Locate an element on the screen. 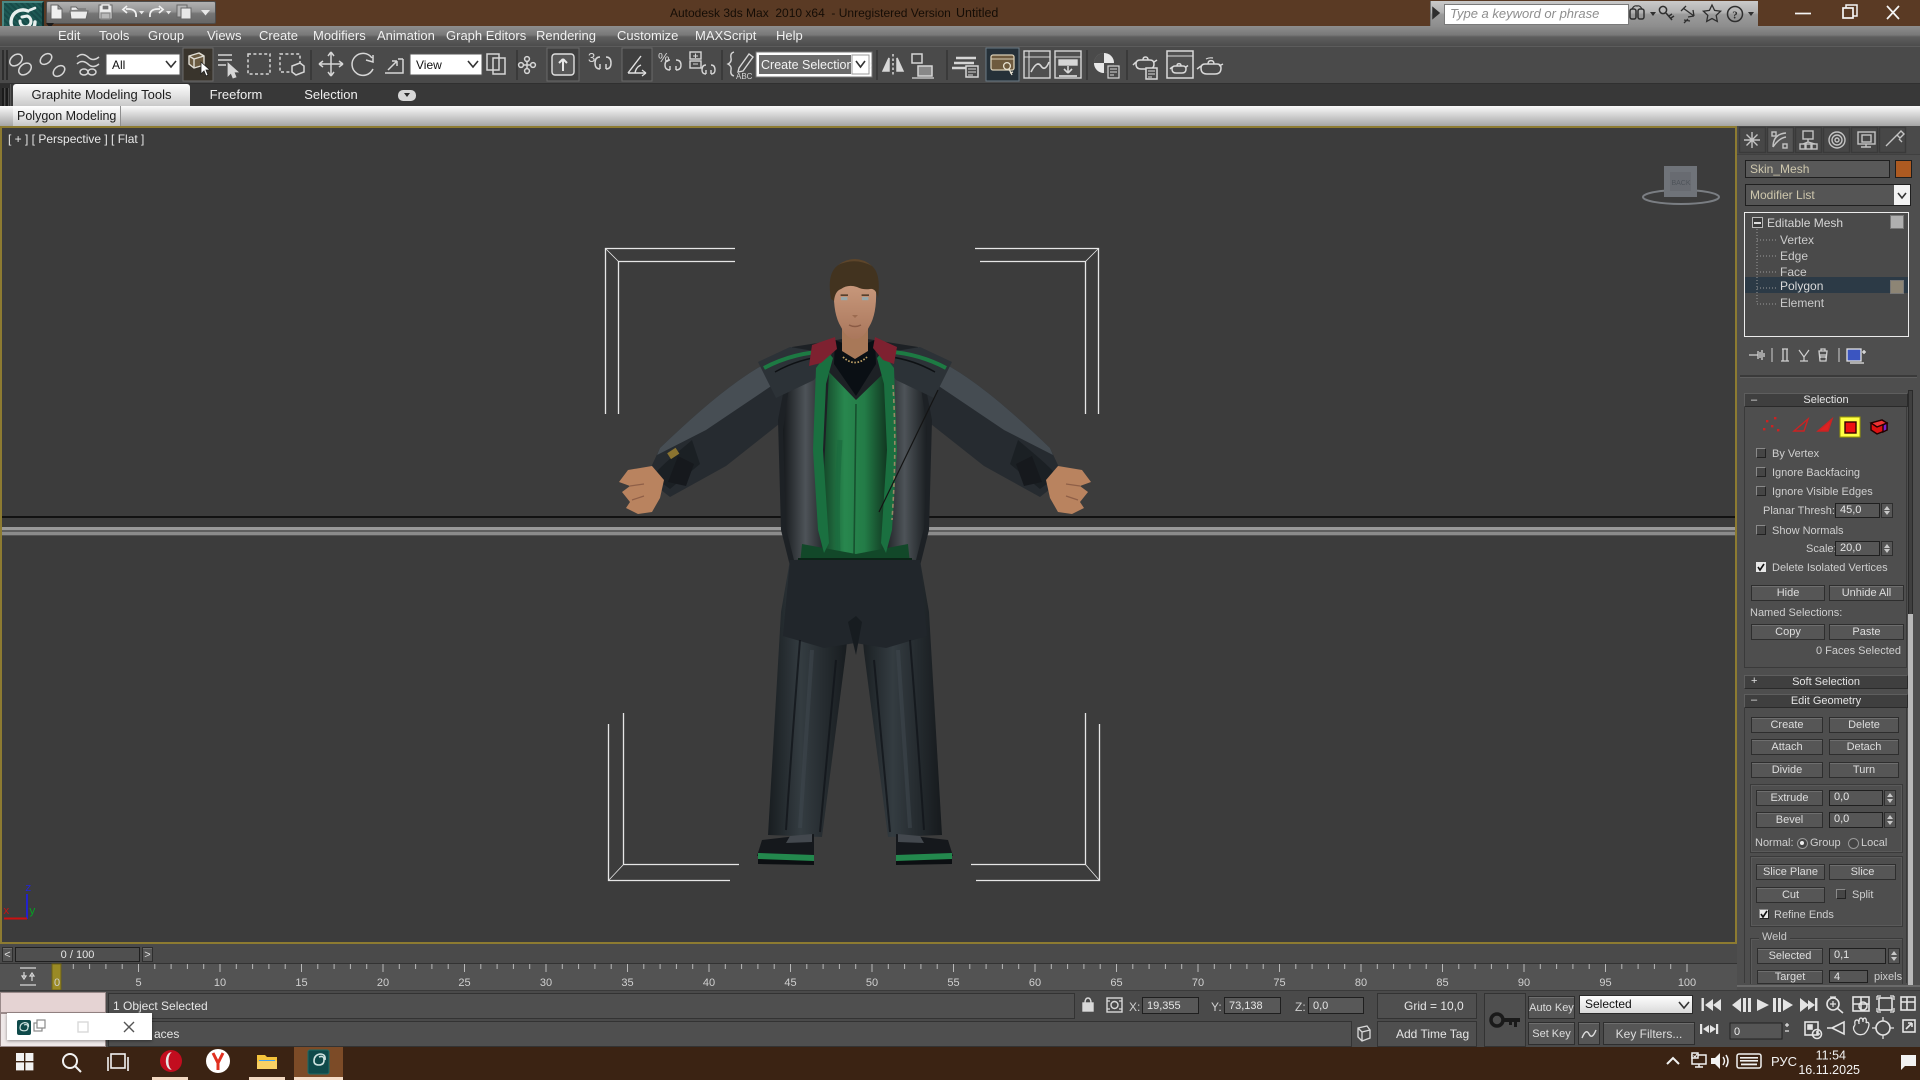  svg-text: x is located at coordinates (6, 912).